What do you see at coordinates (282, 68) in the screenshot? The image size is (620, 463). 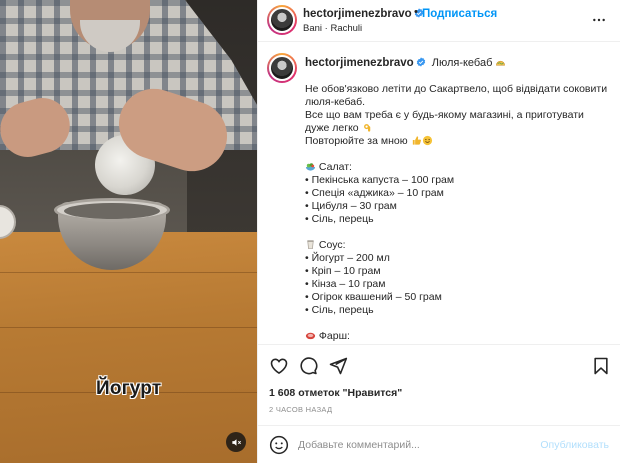 I see `caption-avatar` at bounding box center [282, 68].